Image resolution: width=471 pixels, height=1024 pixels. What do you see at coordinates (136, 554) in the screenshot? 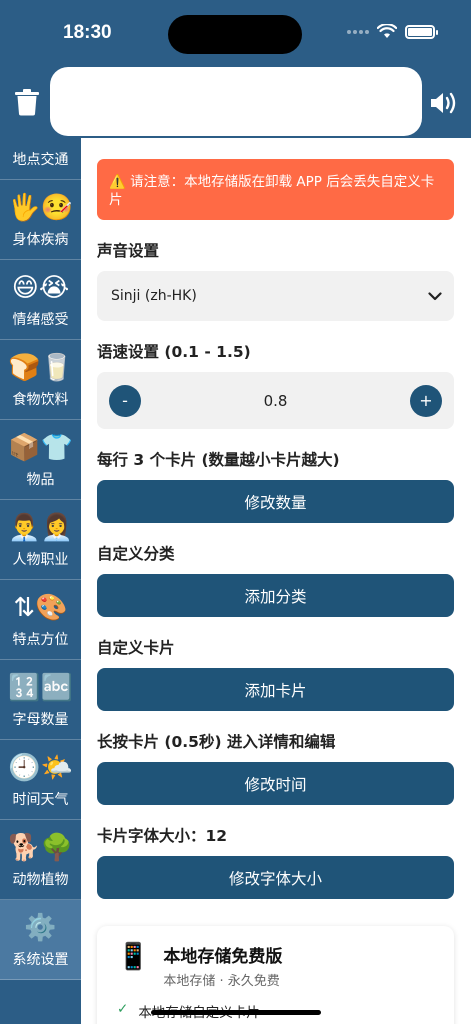
I see `custom-category-label: 自定义分类` at bounding box center [136, 554].